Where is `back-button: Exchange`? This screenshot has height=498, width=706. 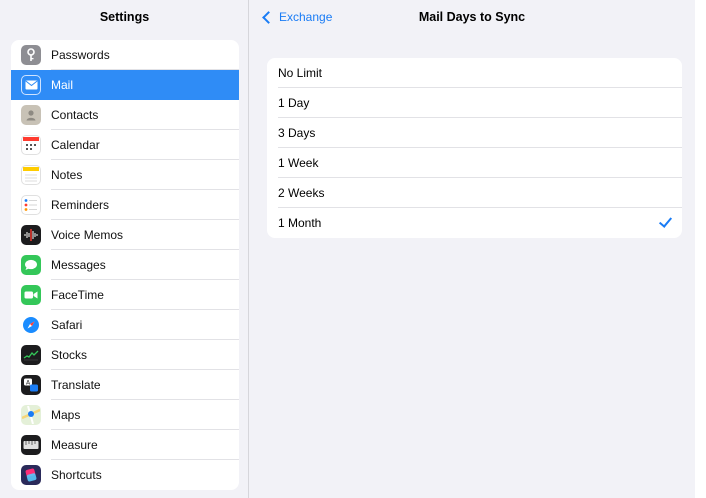
back-button: Exchange is located at coordinates (296, 17).